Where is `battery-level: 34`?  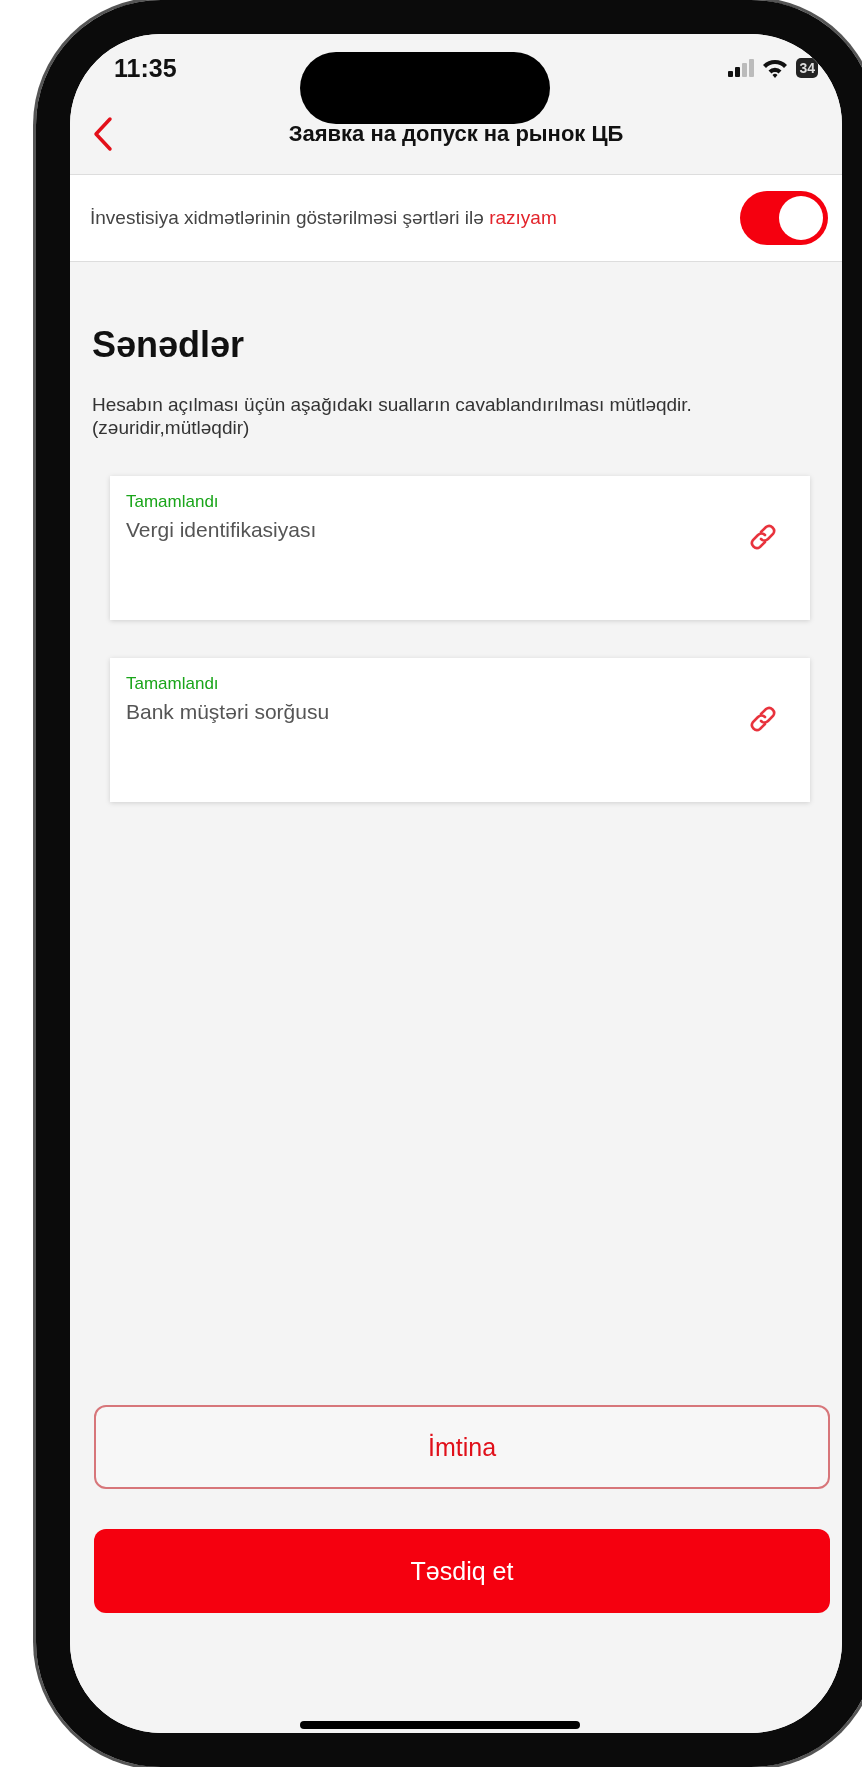 battery-level: 34 is located at coordinates (807, 68).